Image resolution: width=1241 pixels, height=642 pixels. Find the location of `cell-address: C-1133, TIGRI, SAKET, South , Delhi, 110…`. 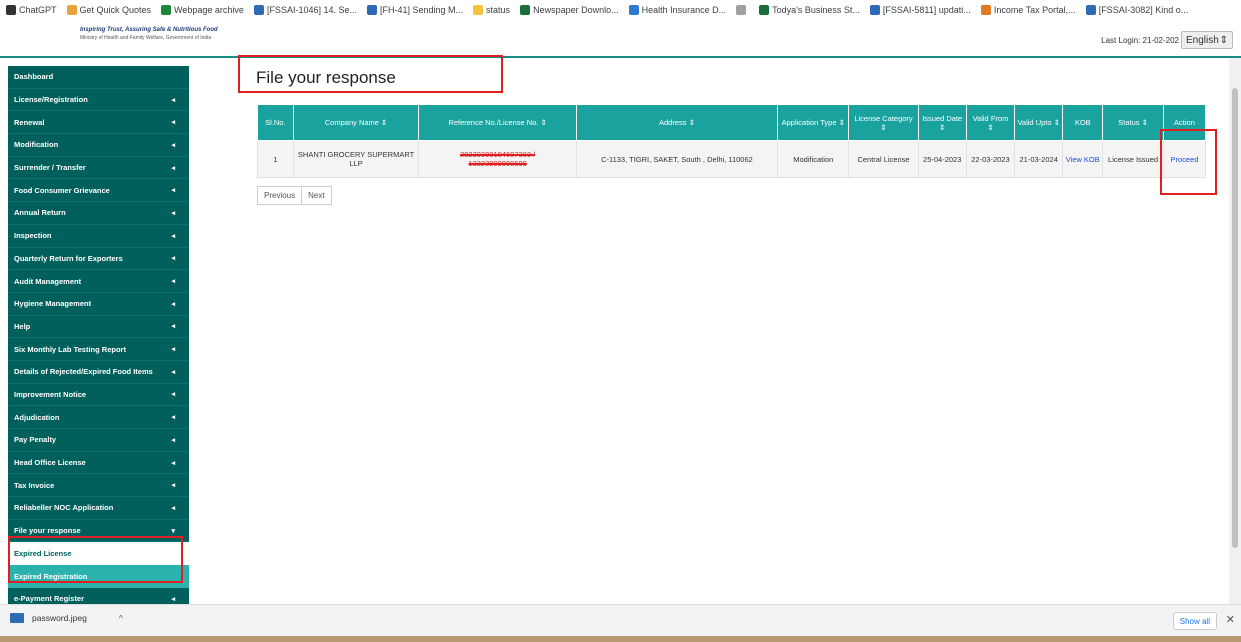

cell-address: C-1133, TIGRI, SAKET, South , Delhi, 110… is located at coordinates (677, 159).